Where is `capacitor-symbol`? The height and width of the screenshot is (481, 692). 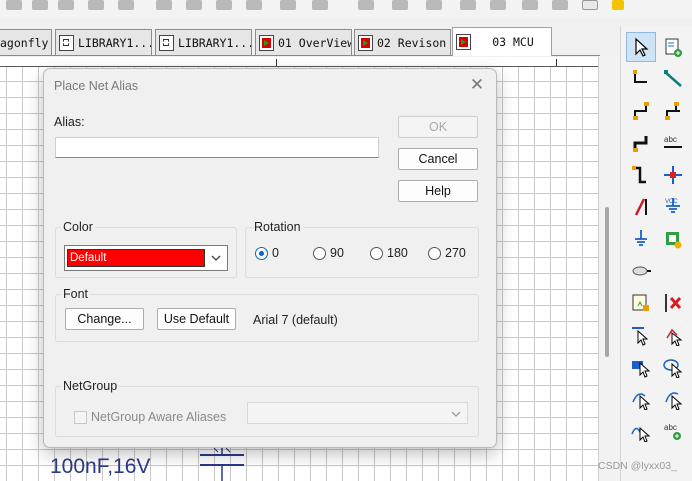
capacitor-symbol is located at coordinates (223, 463).